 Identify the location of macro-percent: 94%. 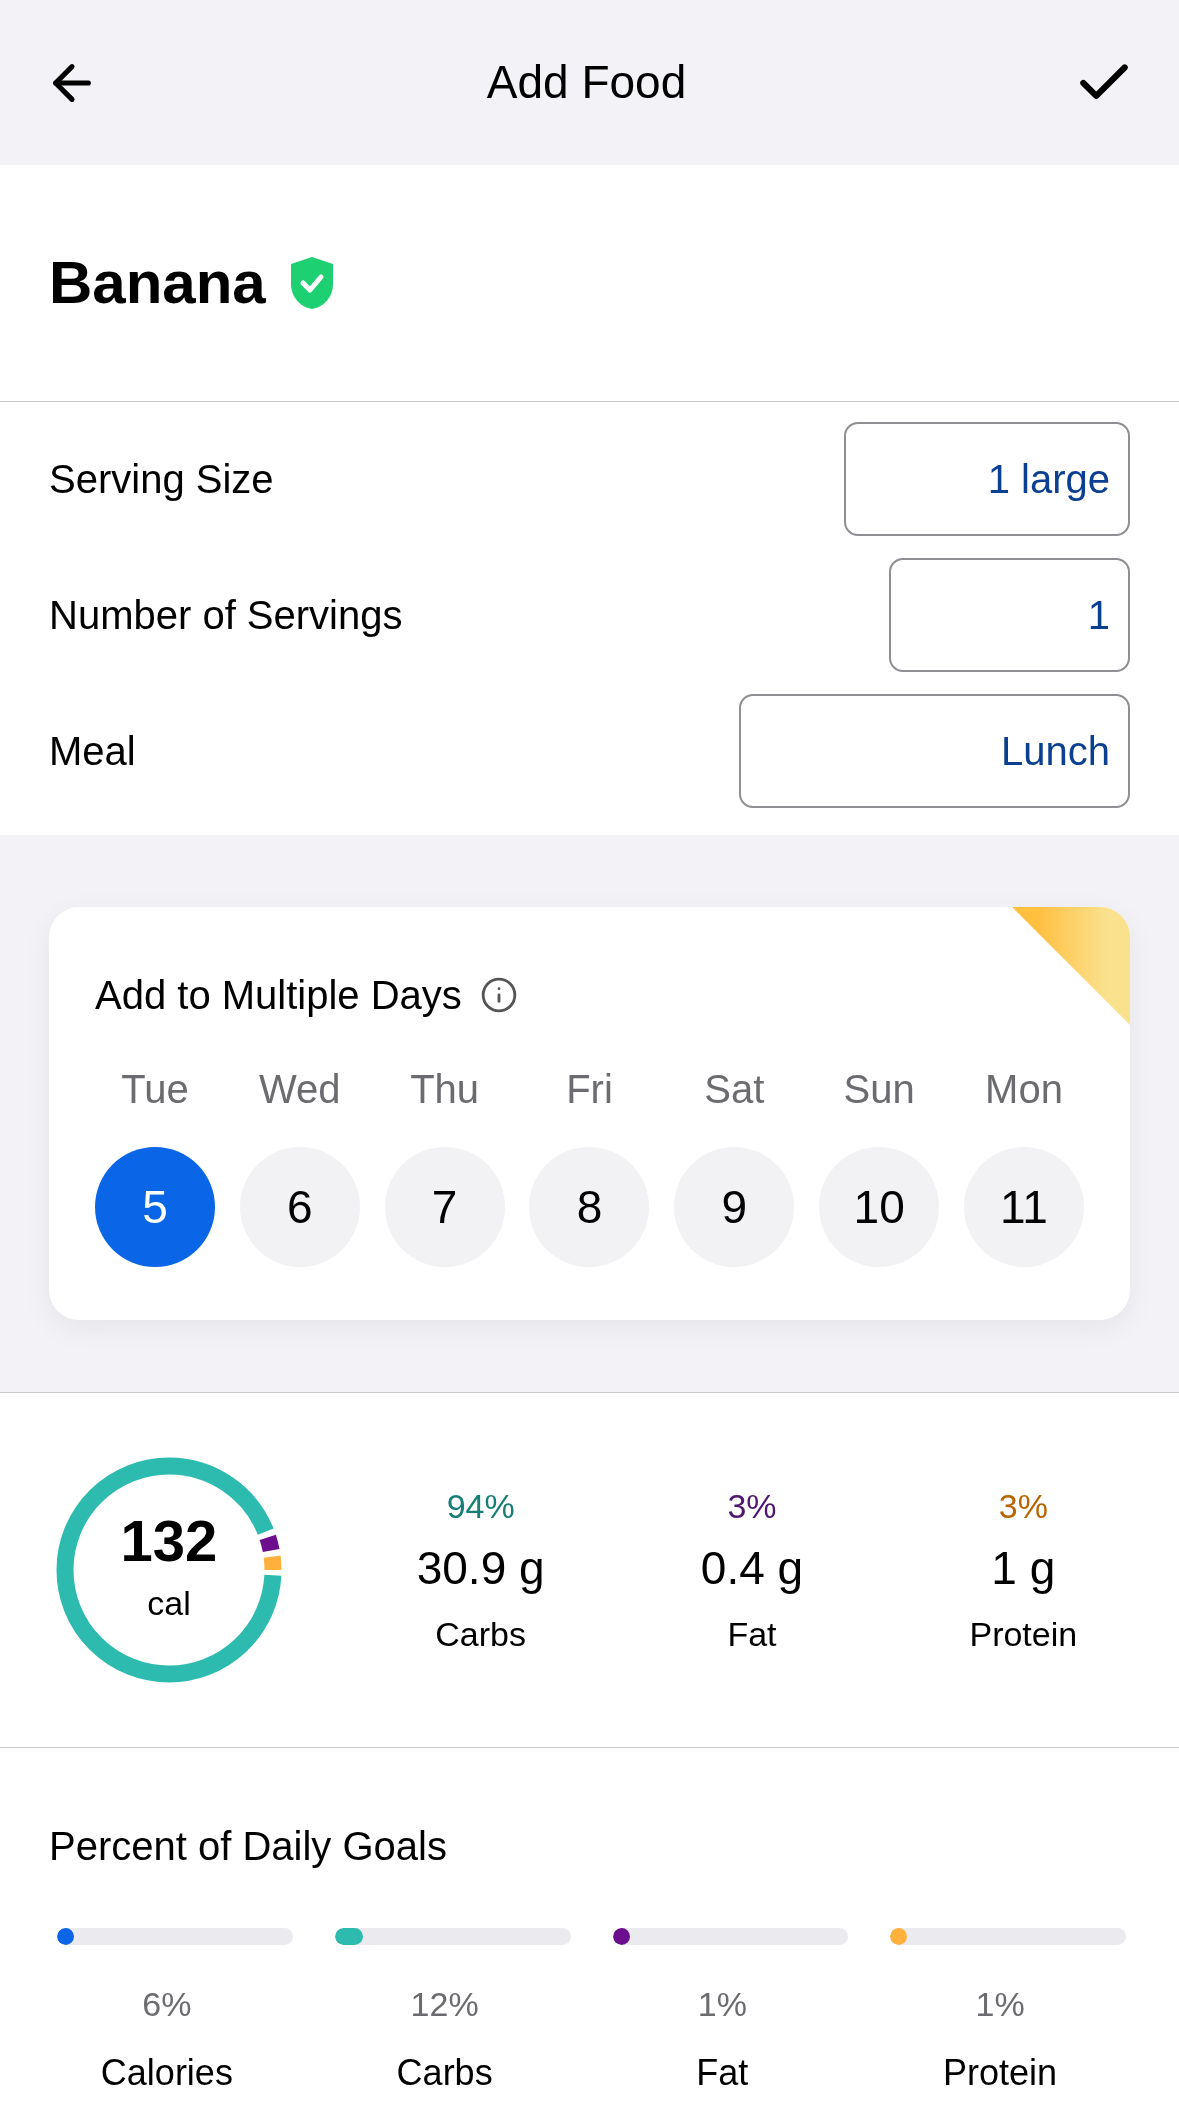
(480, 1506).